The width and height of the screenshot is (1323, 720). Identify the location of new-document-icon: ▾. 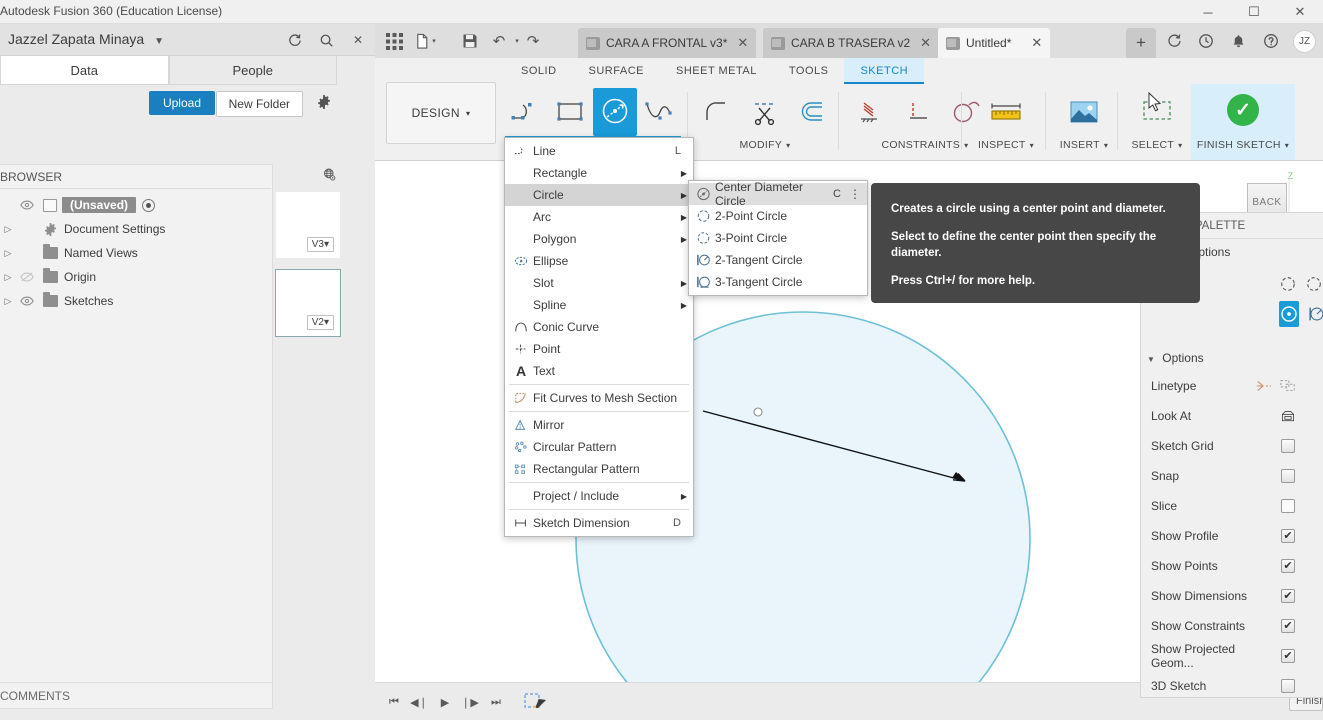
(425, 41).